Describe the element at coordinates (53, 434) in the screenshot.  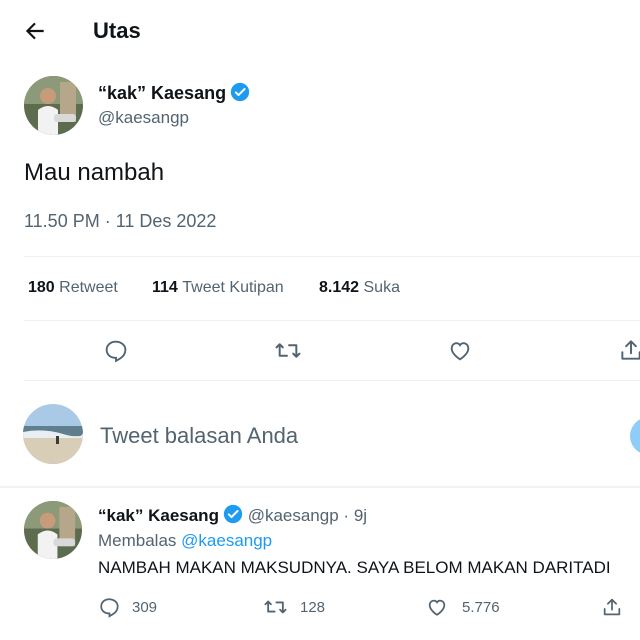
I see `composer-avatar` at that location.